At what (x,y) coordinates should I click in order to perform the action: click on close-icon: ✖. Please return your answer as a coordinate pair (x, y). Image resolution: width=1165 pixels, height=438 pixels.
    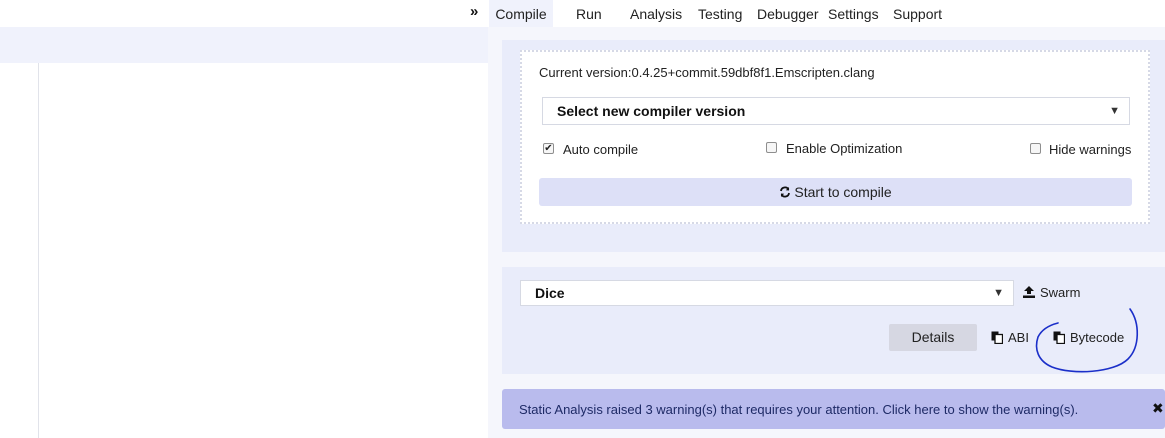
    Looking at the image, I should click on (1158, 408).